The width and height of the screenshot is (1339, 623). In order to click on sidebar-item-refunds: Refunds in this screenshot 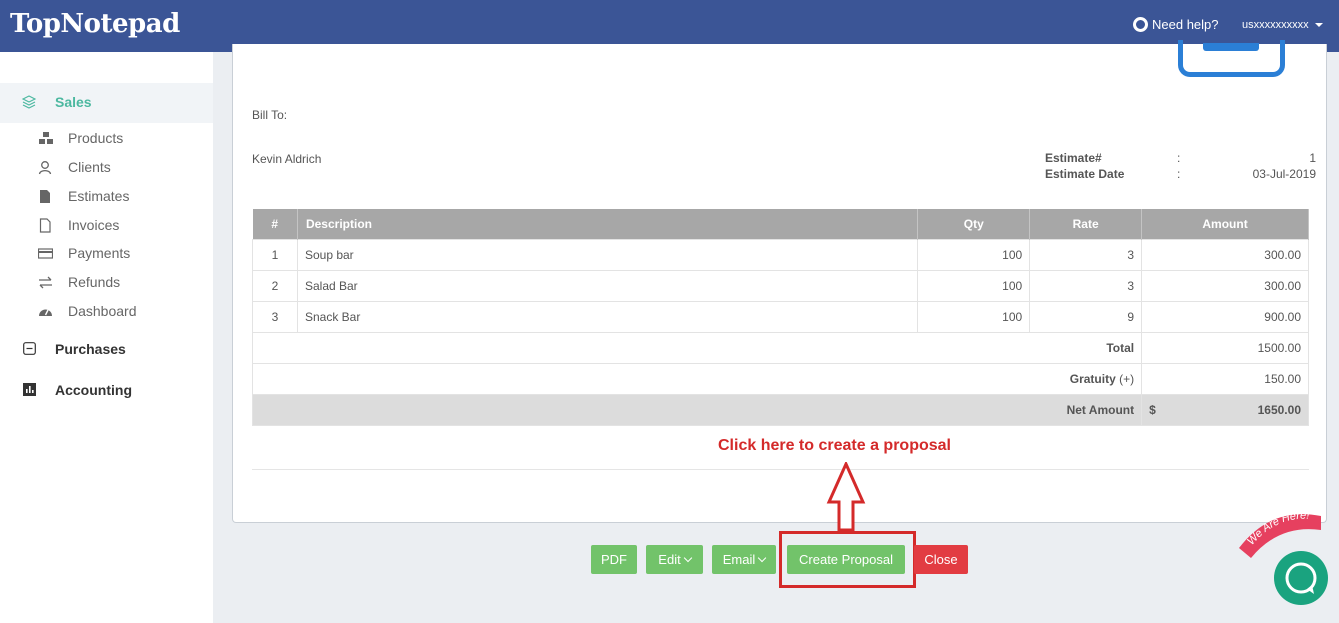, I will do `click(106, 282)`.